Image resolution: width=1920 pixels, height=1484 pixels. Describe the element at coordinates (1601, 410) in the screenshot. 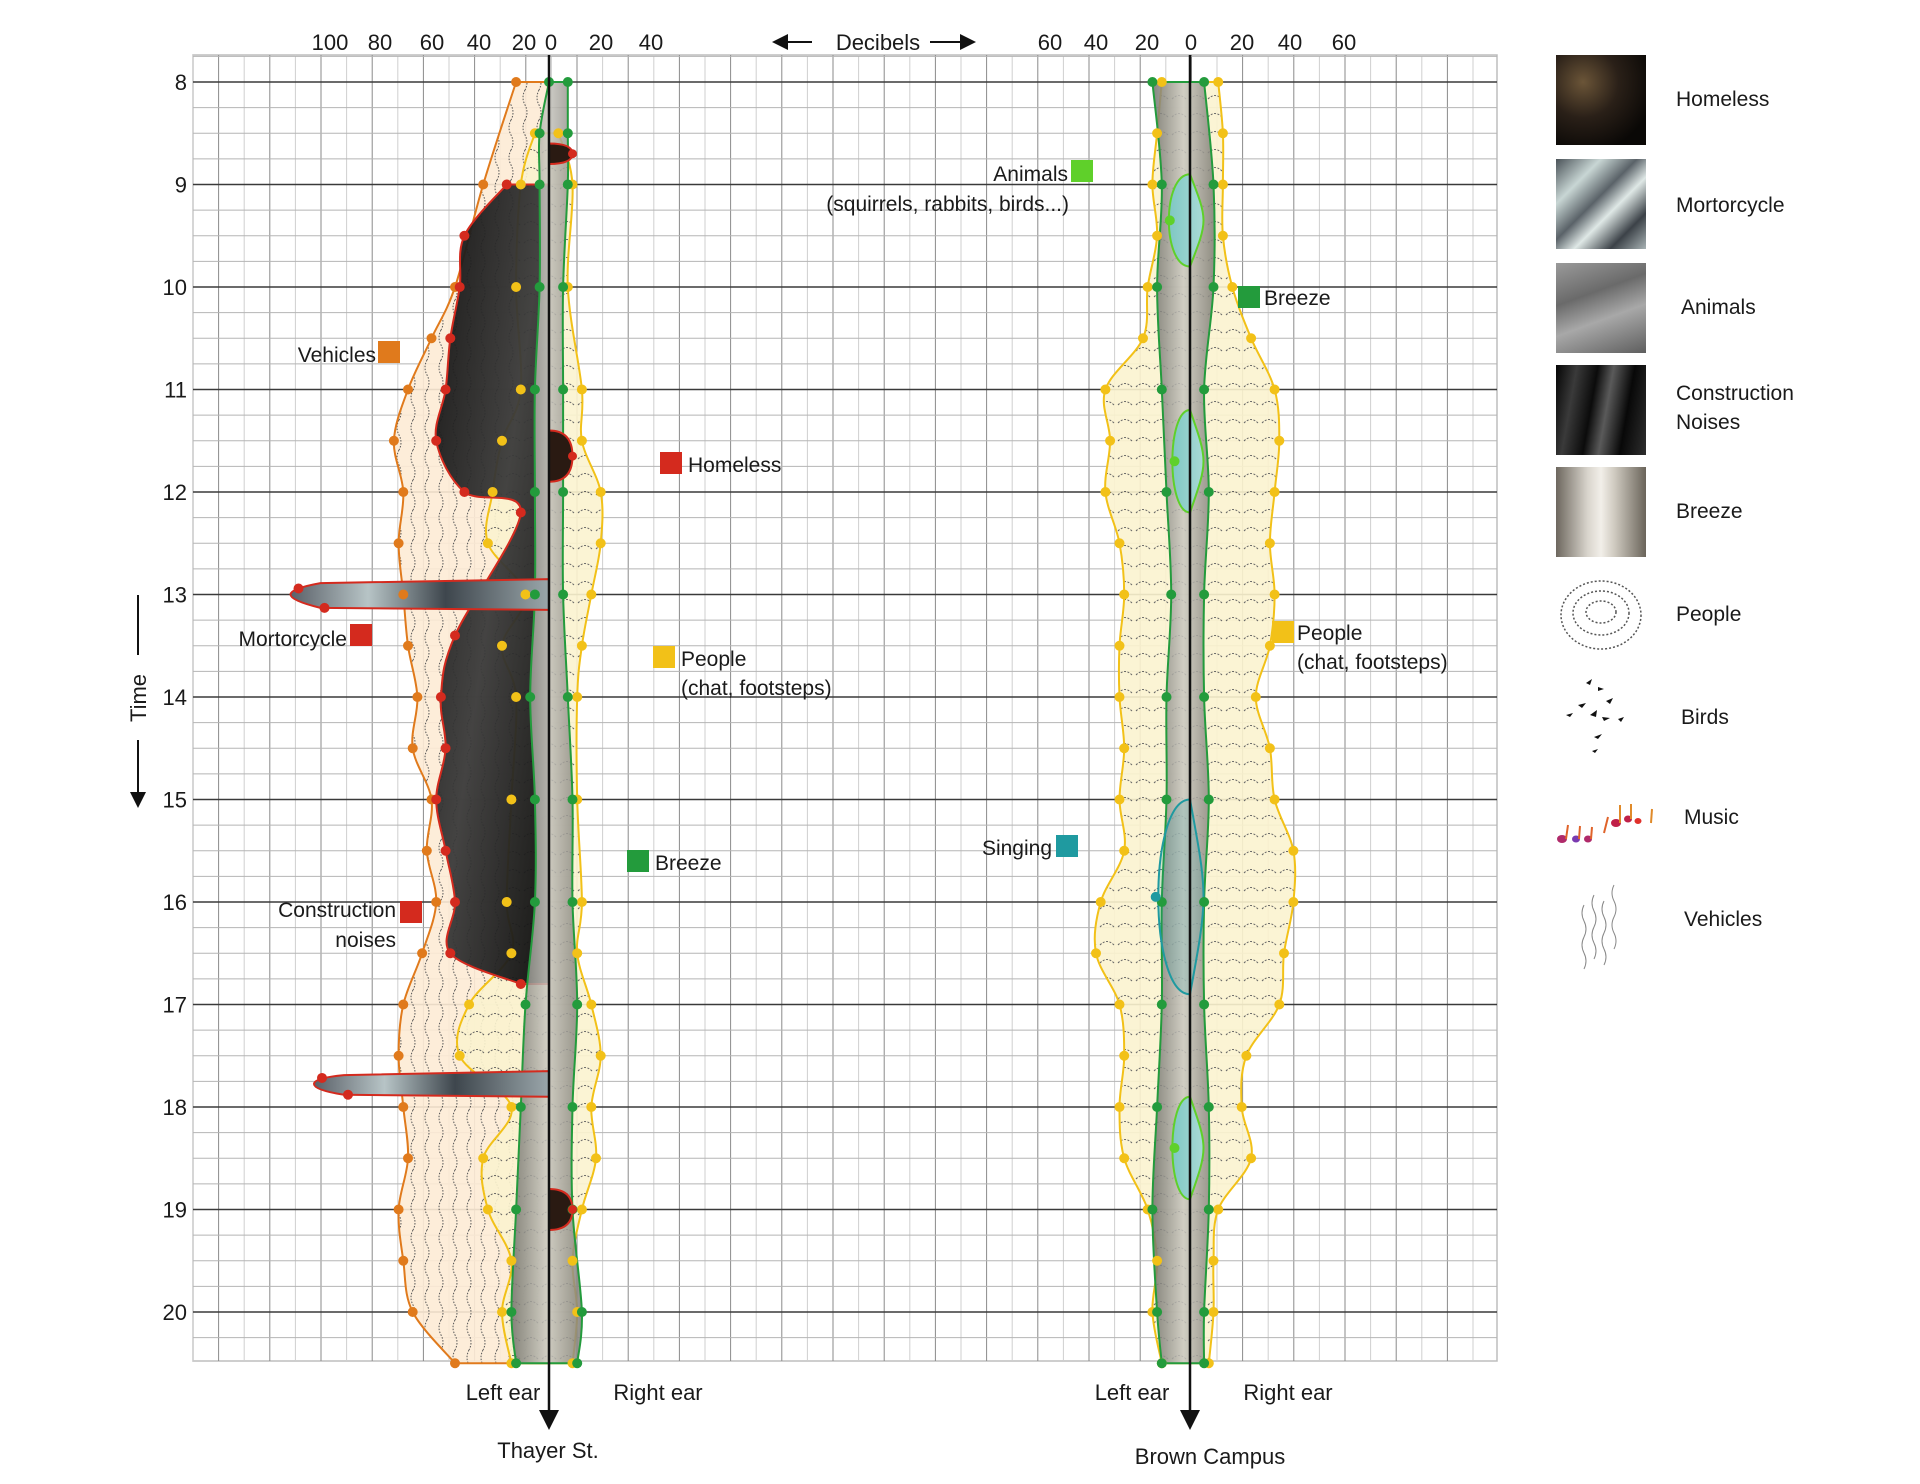

I see `black-marble-texture-icon` at that location.